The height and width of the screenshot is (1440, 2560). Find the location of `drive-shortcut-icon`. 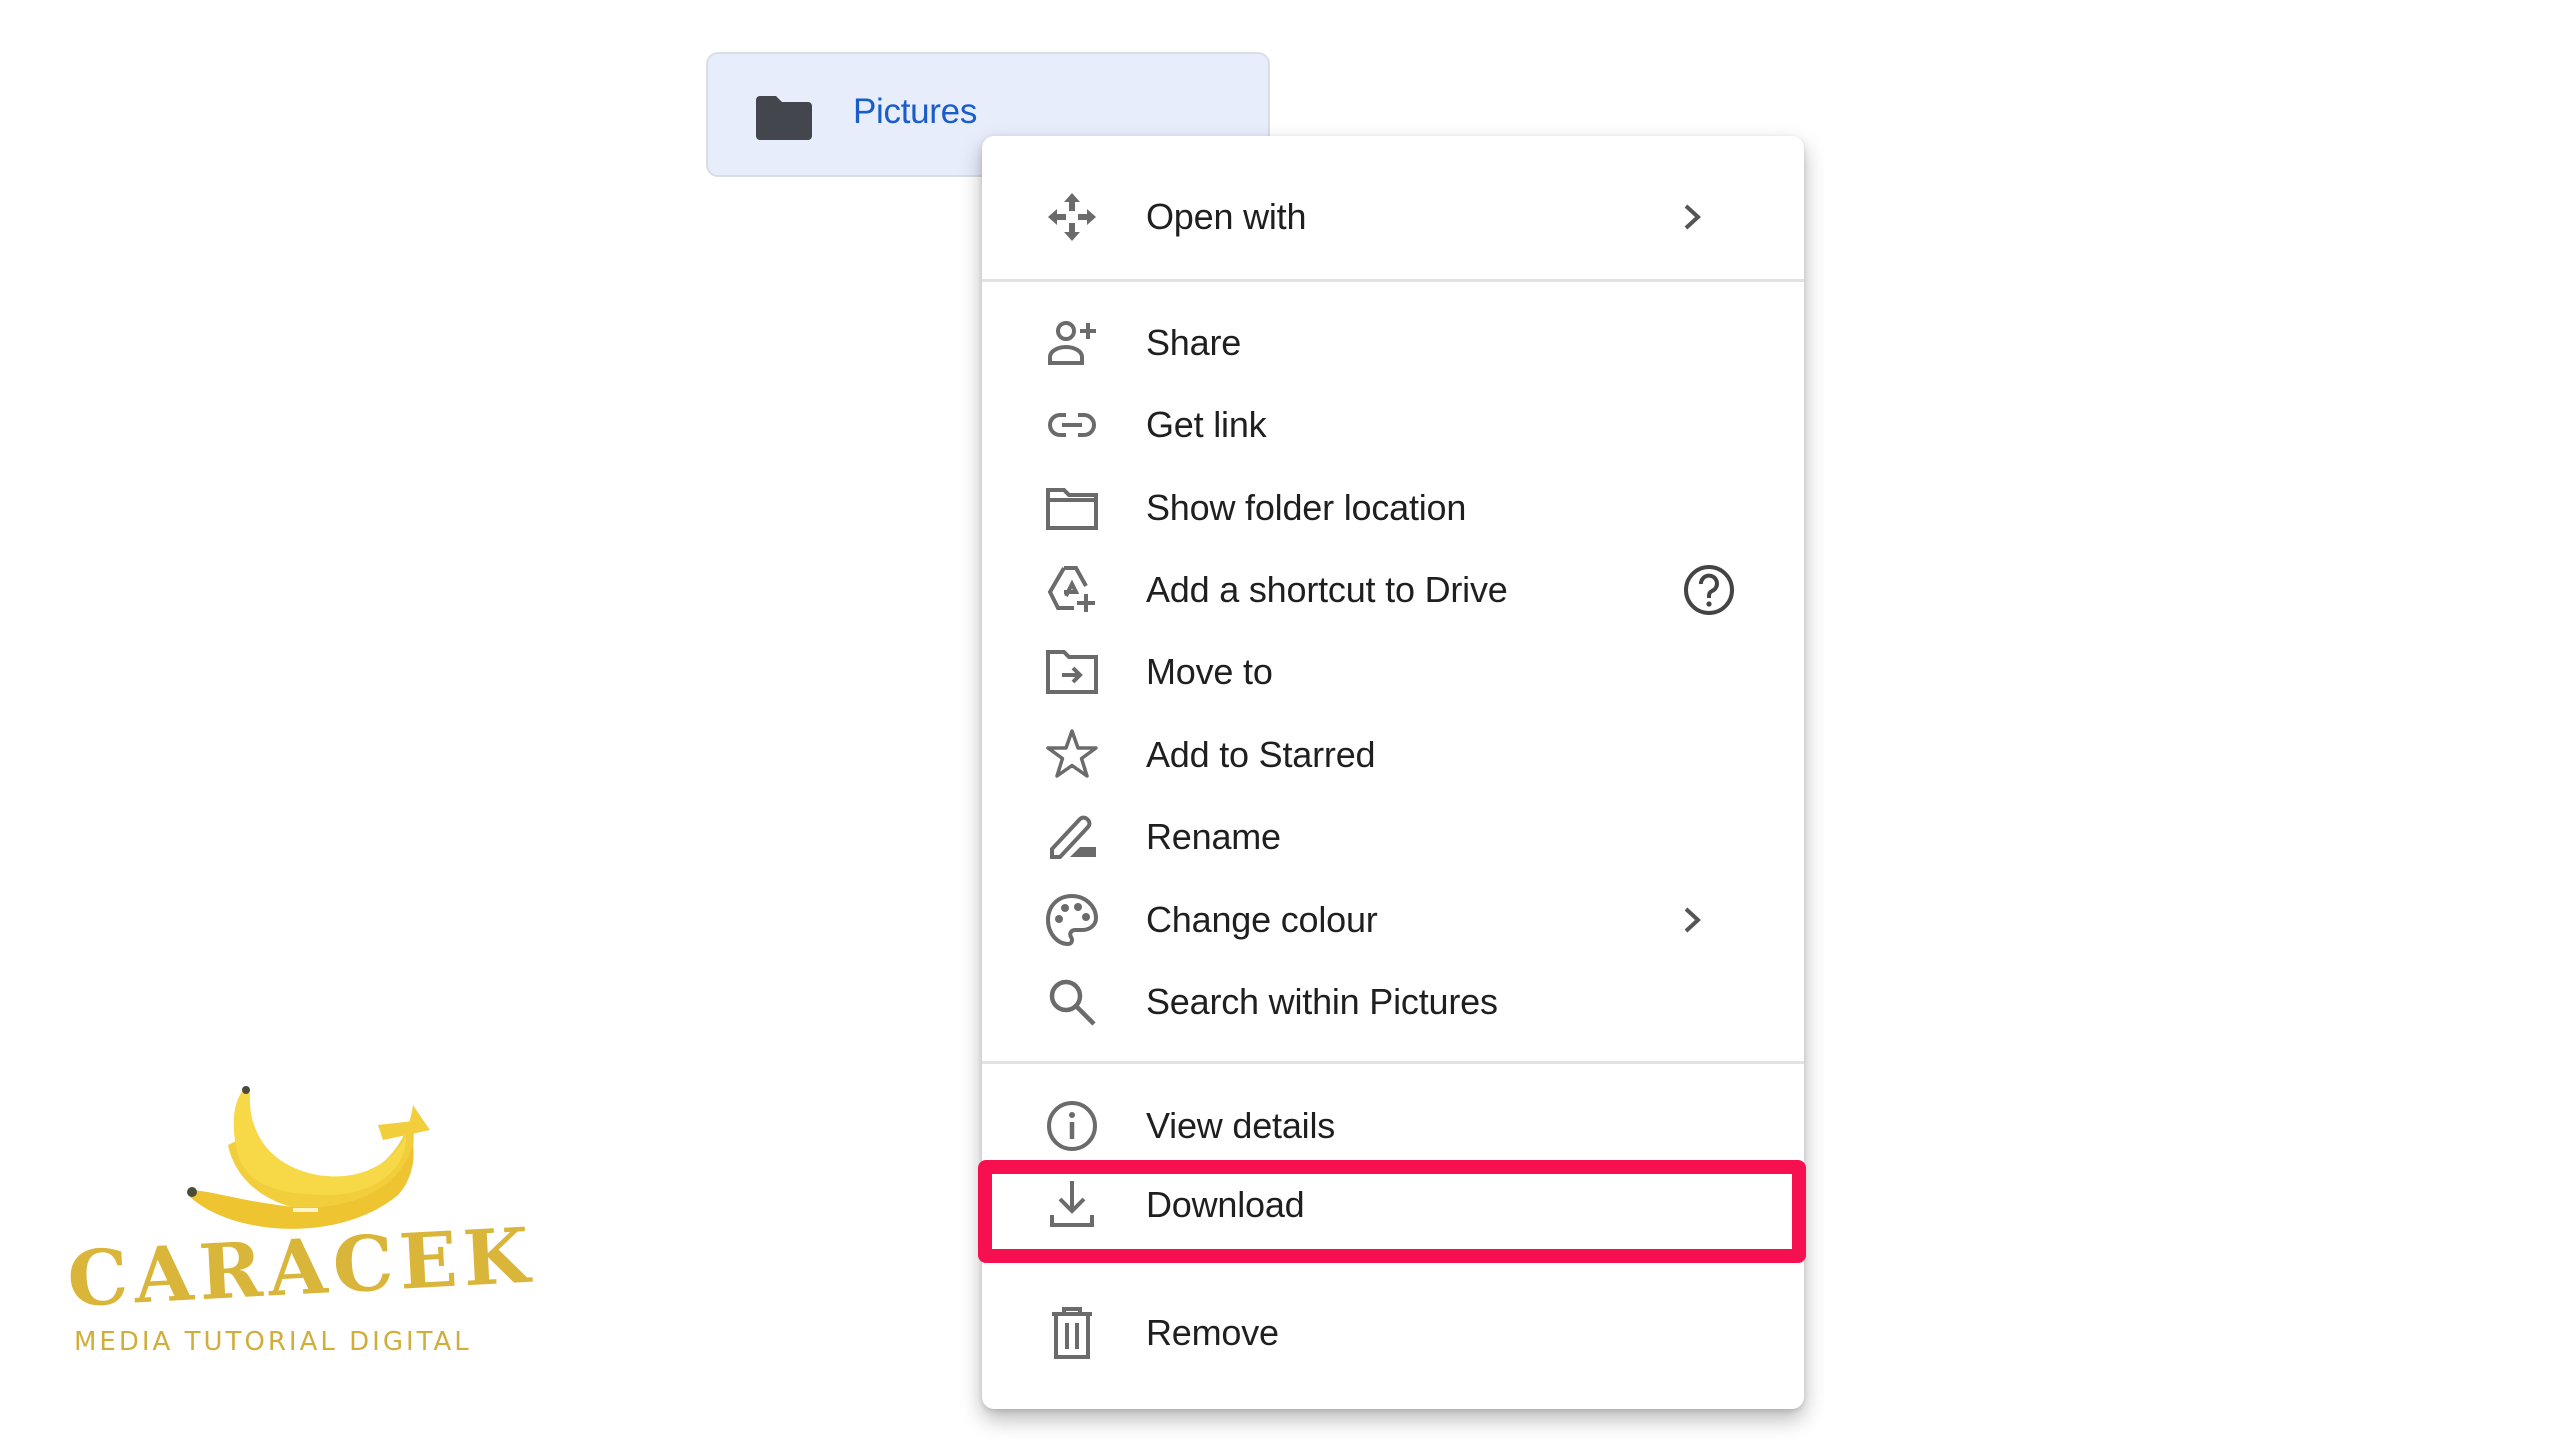

drive-shortcut-icon is located at coordinates (1072, 590).